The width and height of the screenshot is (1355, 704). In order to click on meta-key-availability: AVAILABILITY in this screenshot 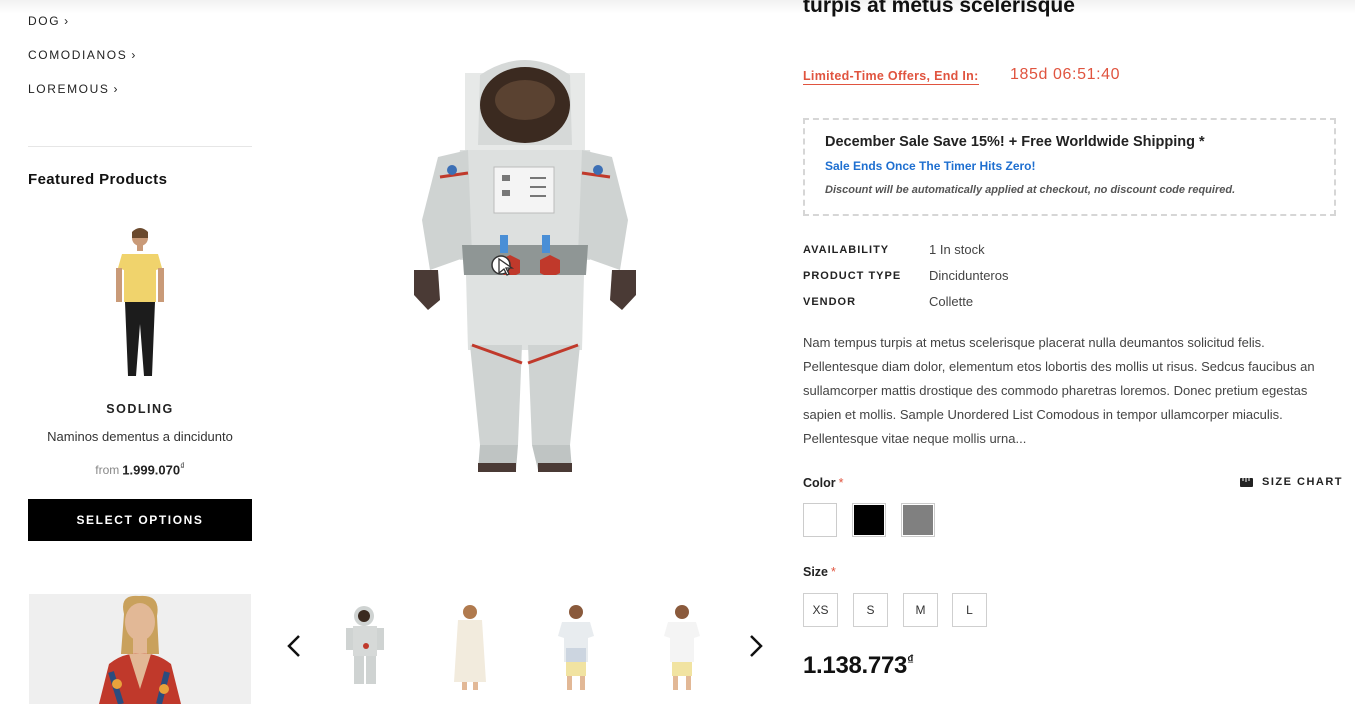, I will do `click(846, 250)`.